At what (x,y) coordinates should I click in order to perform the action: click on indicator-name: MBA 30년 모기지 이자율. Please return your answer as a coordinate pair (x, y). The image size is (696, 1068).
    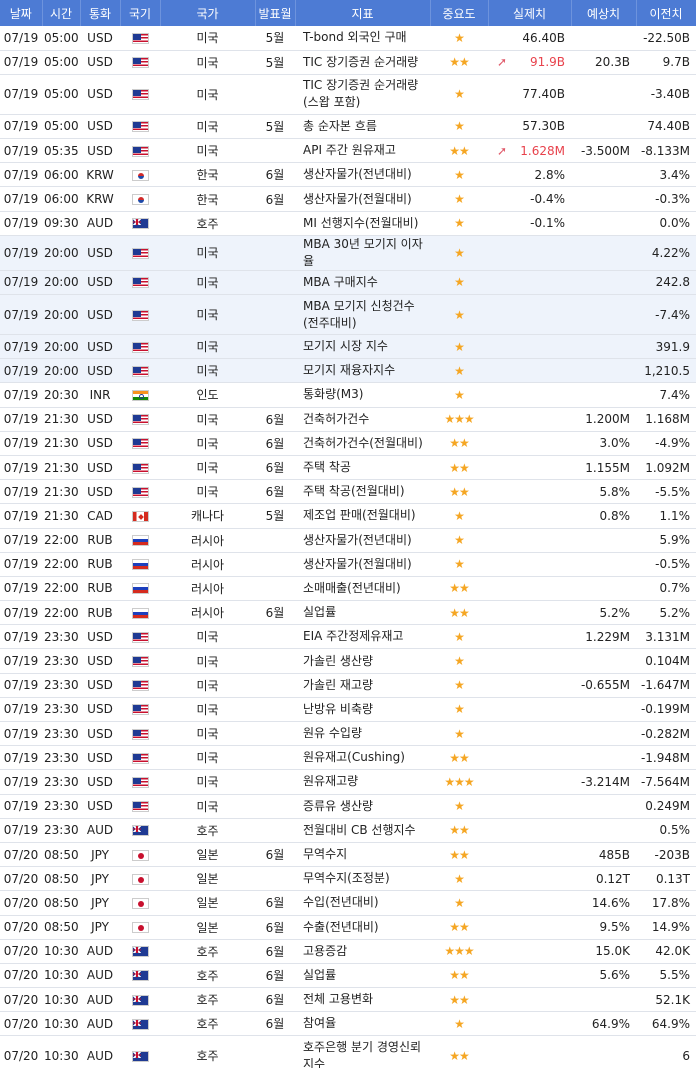
    Looking at the image, I should click on (362, 253).